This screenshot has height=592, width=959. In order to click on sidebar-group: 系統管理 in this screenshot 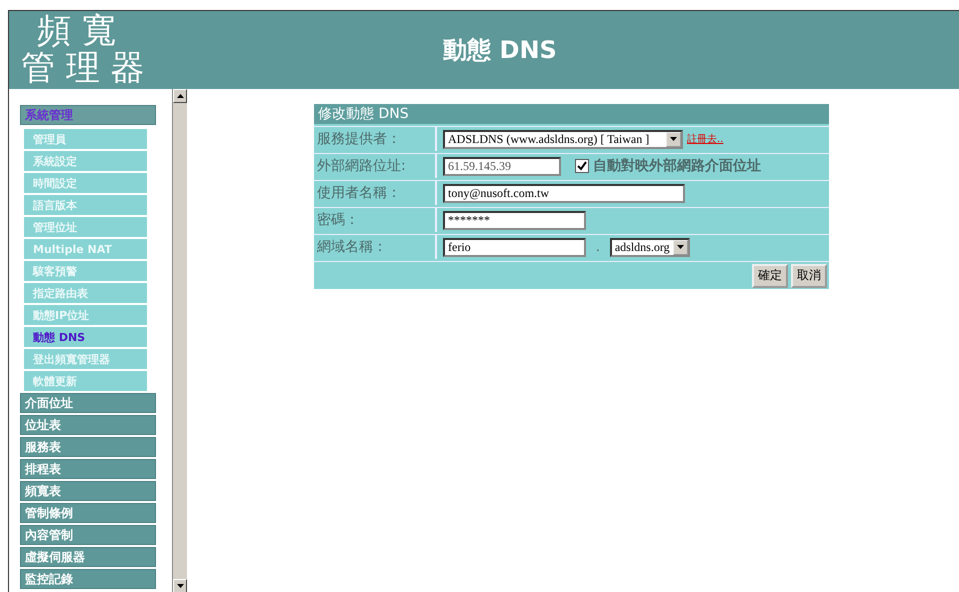, I will do `click(88, 115)`.